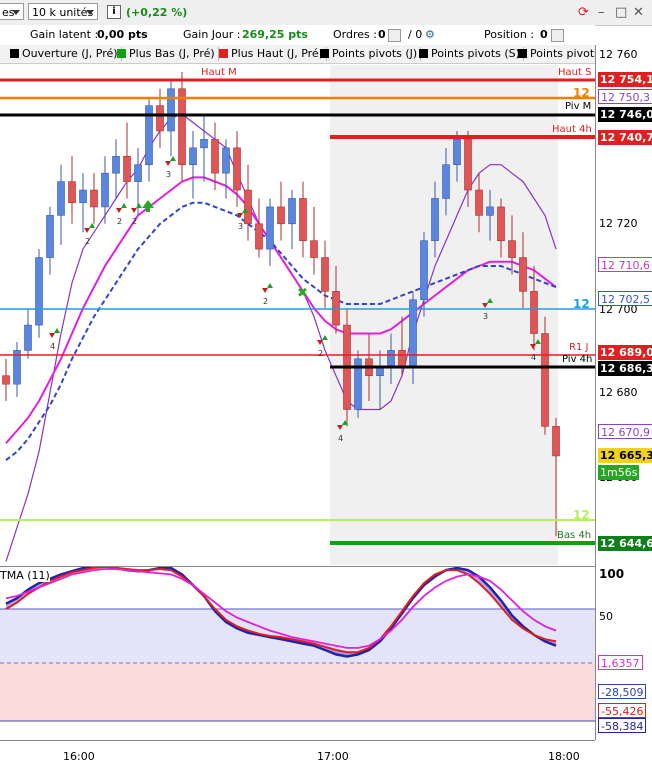  What do you see at coordinates (579, 347) in the screenshot?
I see `level-label-r1-j: R1 J` at bounding box center [579, 347].